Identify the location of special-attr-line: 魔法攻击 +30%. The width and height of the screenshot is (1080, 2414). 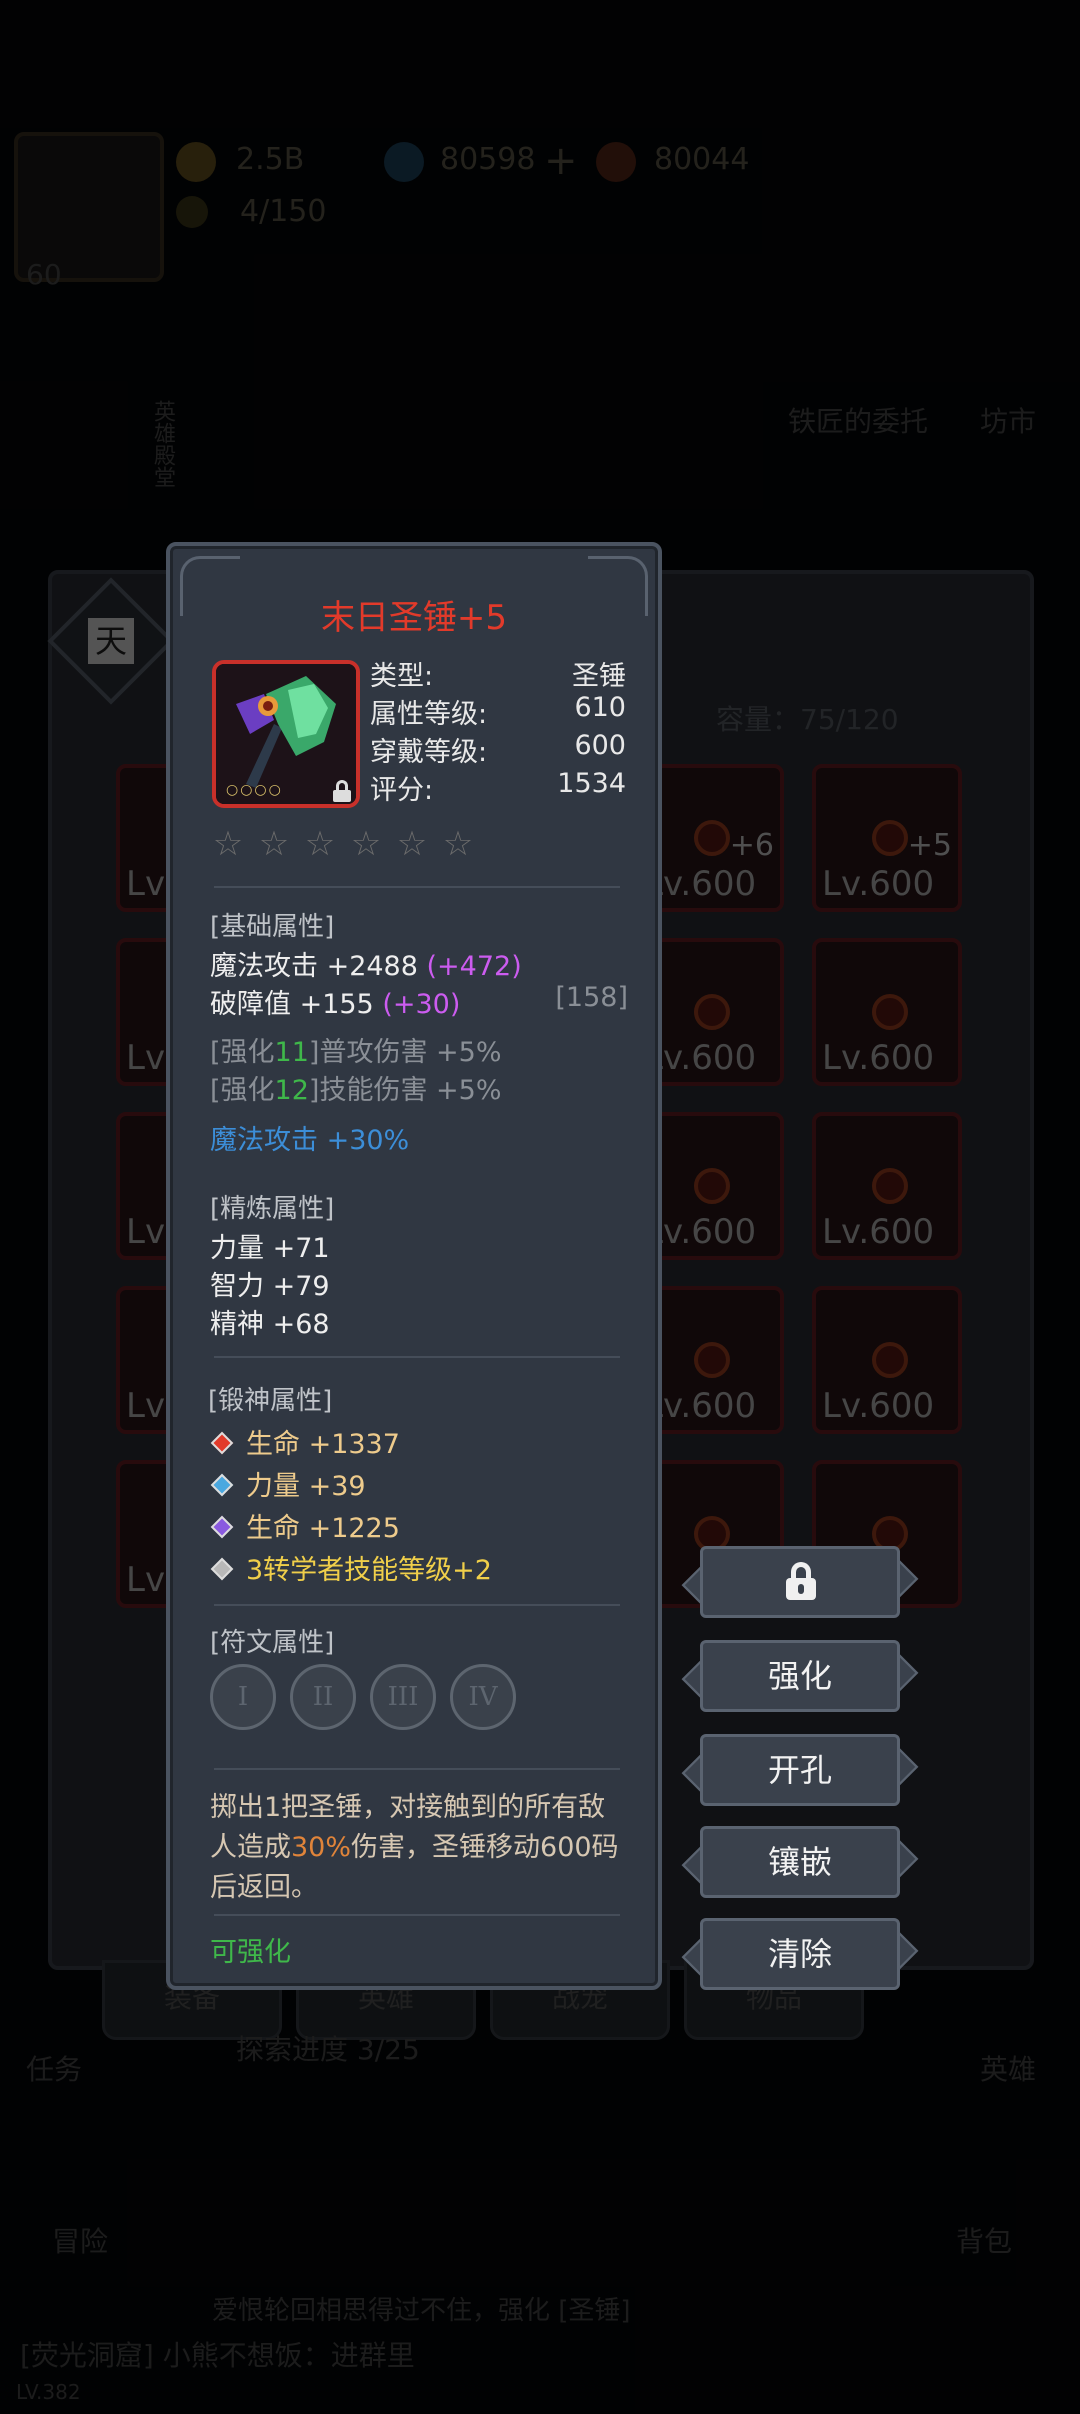
(310, 1140).